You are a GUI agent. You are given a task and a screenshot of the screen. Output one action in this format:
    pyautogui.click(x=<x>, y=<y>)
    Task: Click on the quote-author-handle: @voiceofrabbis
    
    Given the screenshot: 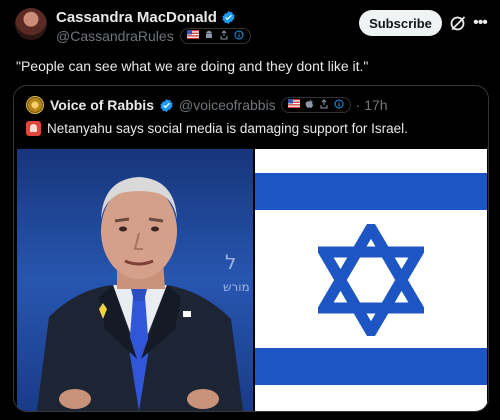 What is the action you would take?
    pyautogui.click(x=227, y=105)
    